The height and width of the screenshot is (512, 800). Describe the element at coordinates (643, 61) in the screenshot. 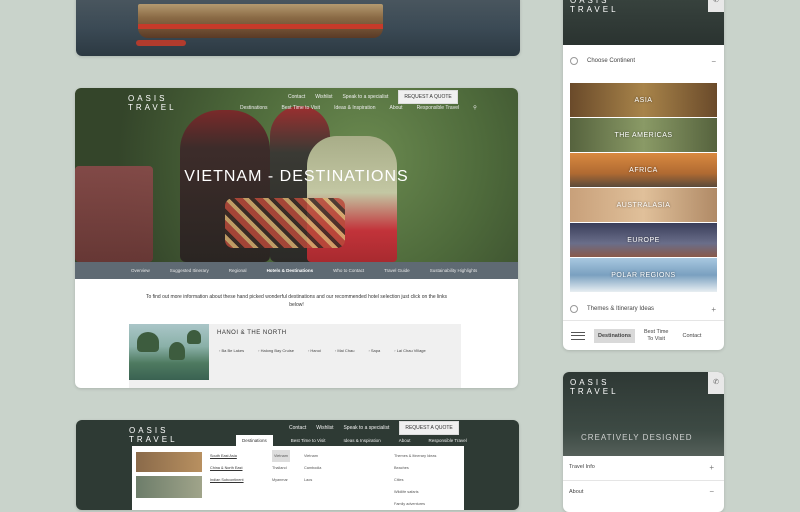

I see `choose-continent-row: Choose Continent −` at that location.